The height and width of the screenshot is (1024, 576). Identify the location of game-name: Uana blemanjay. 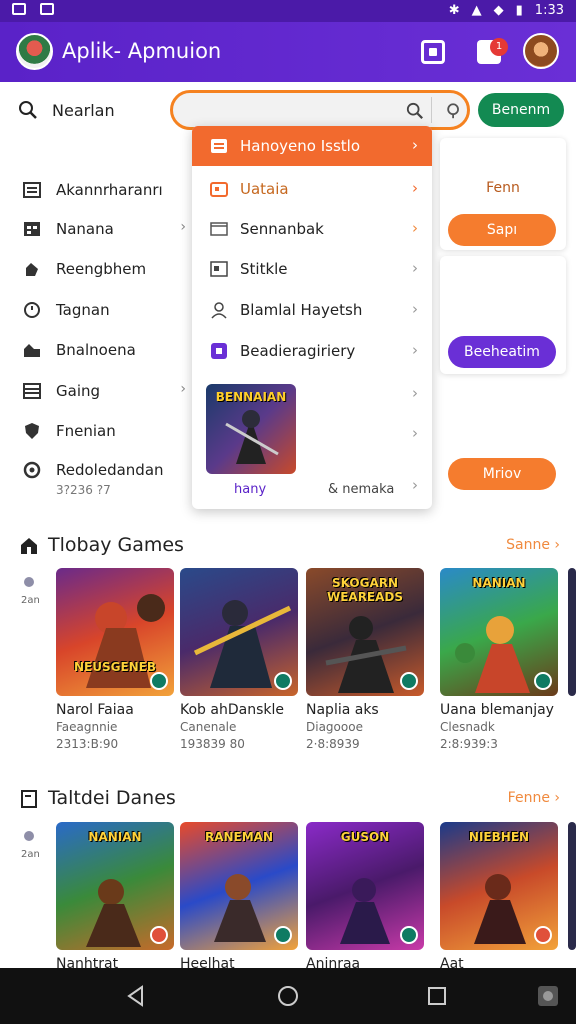
(497, 710).